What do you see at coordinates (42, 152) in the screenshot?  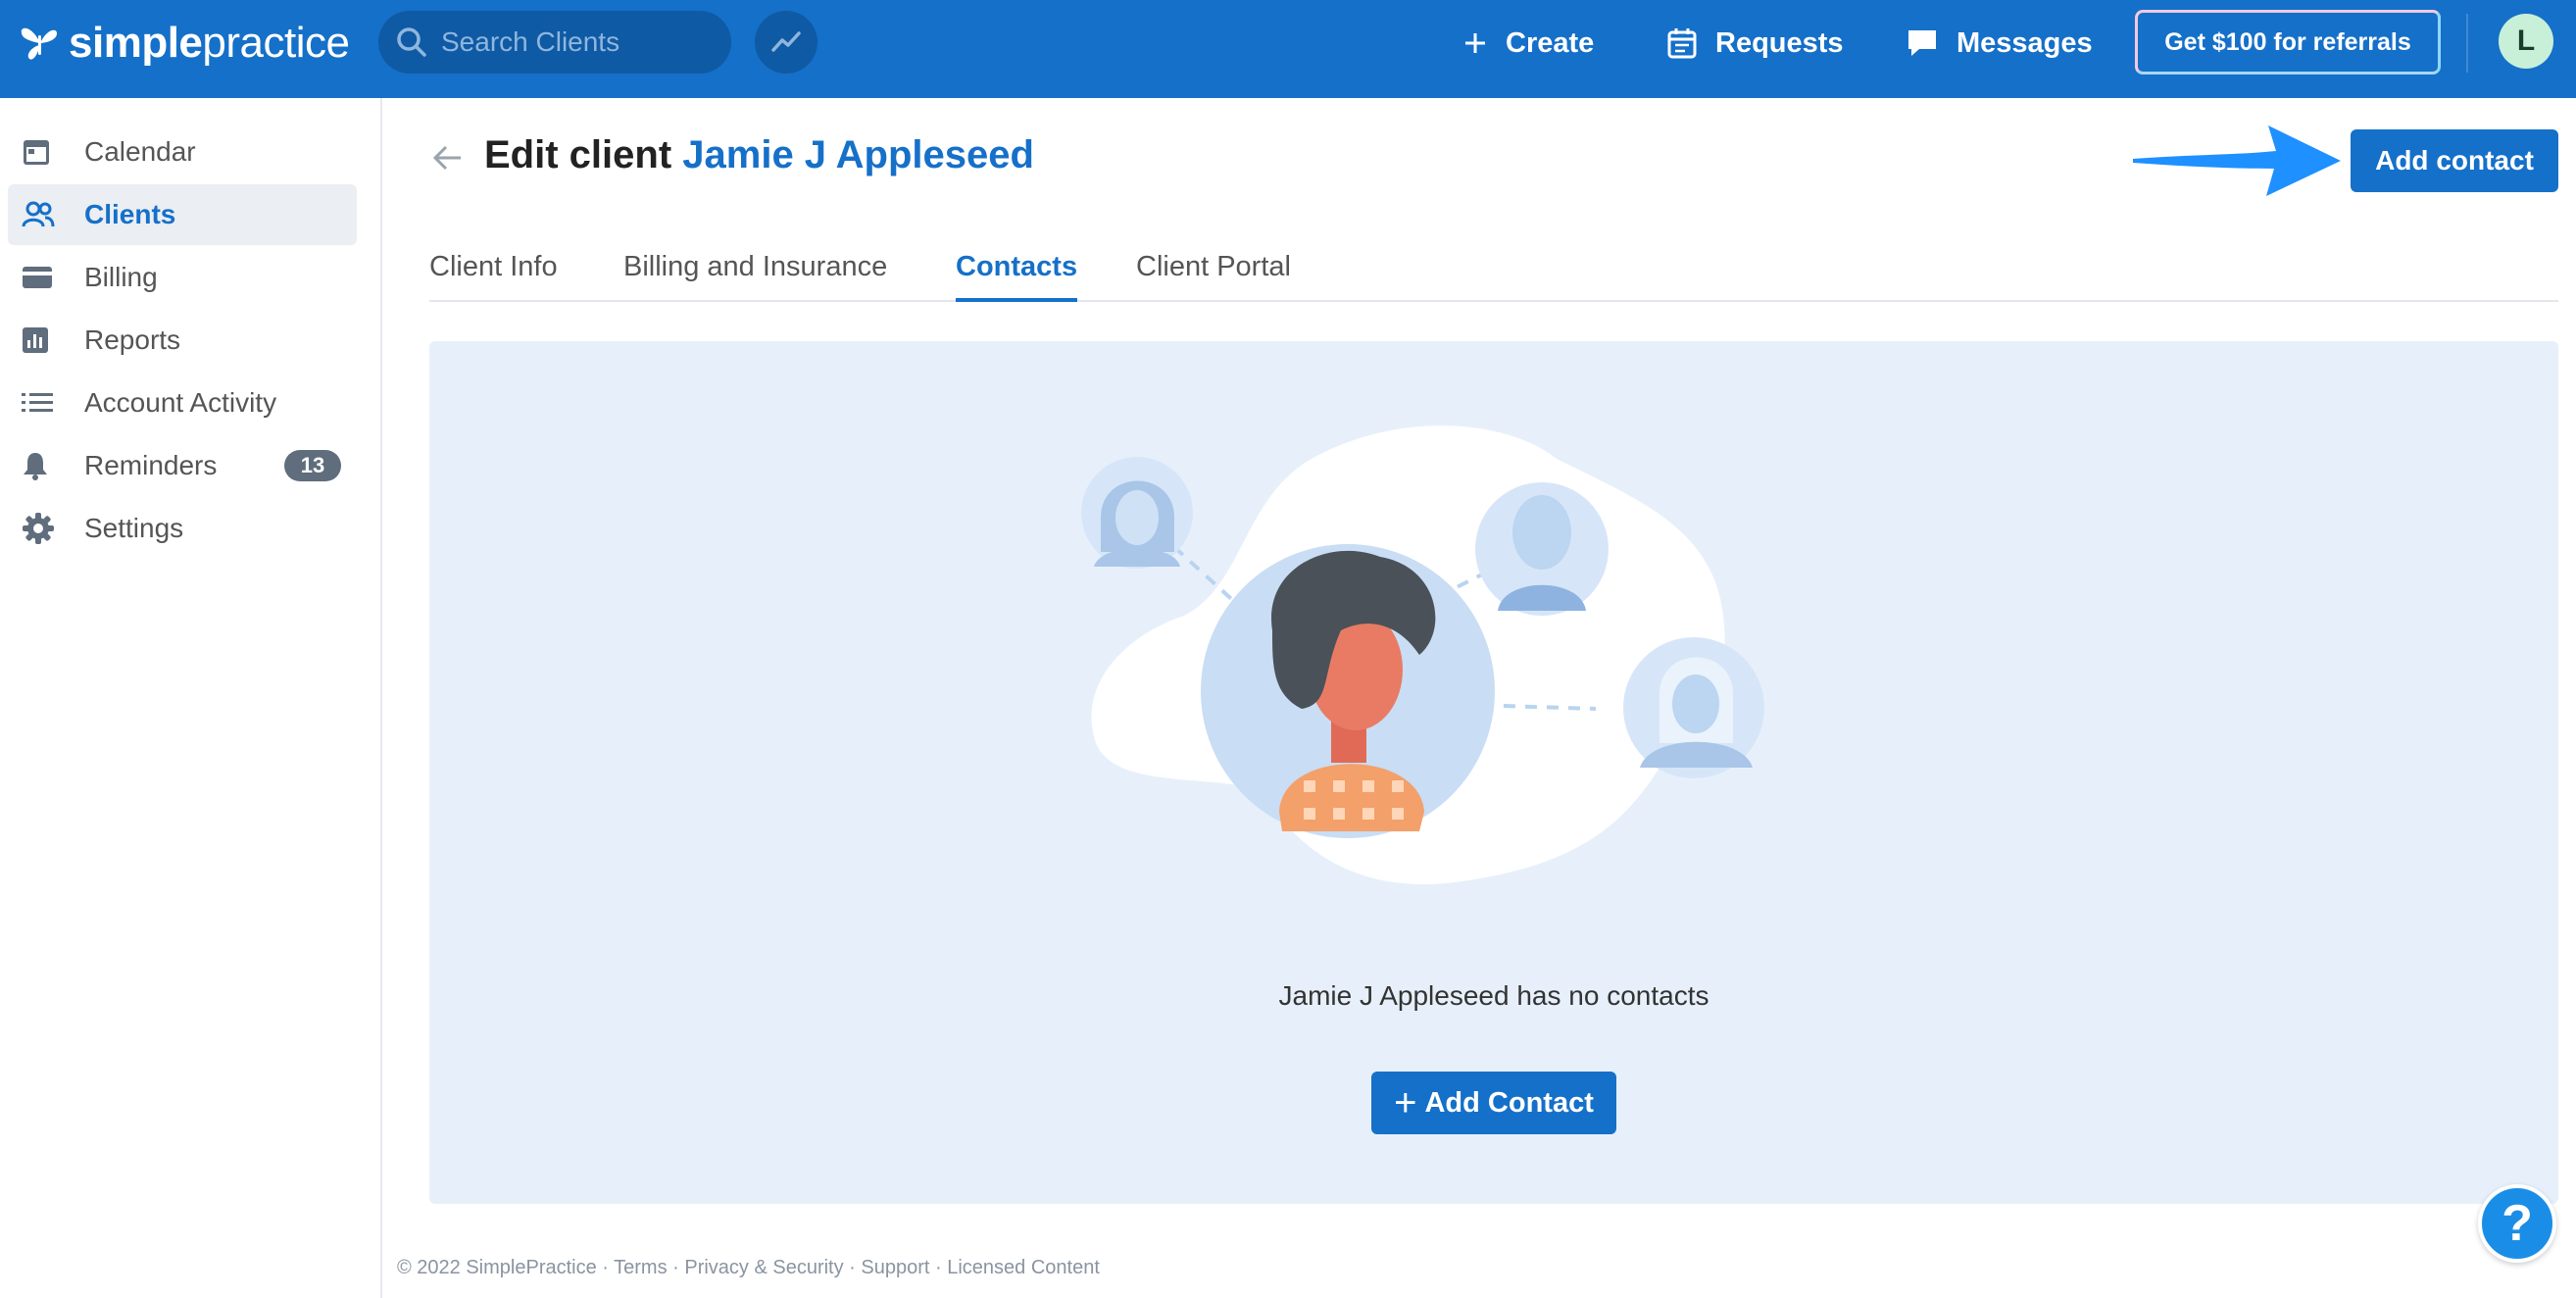 I see `calendar-icon` at bounding box center [42, 152].